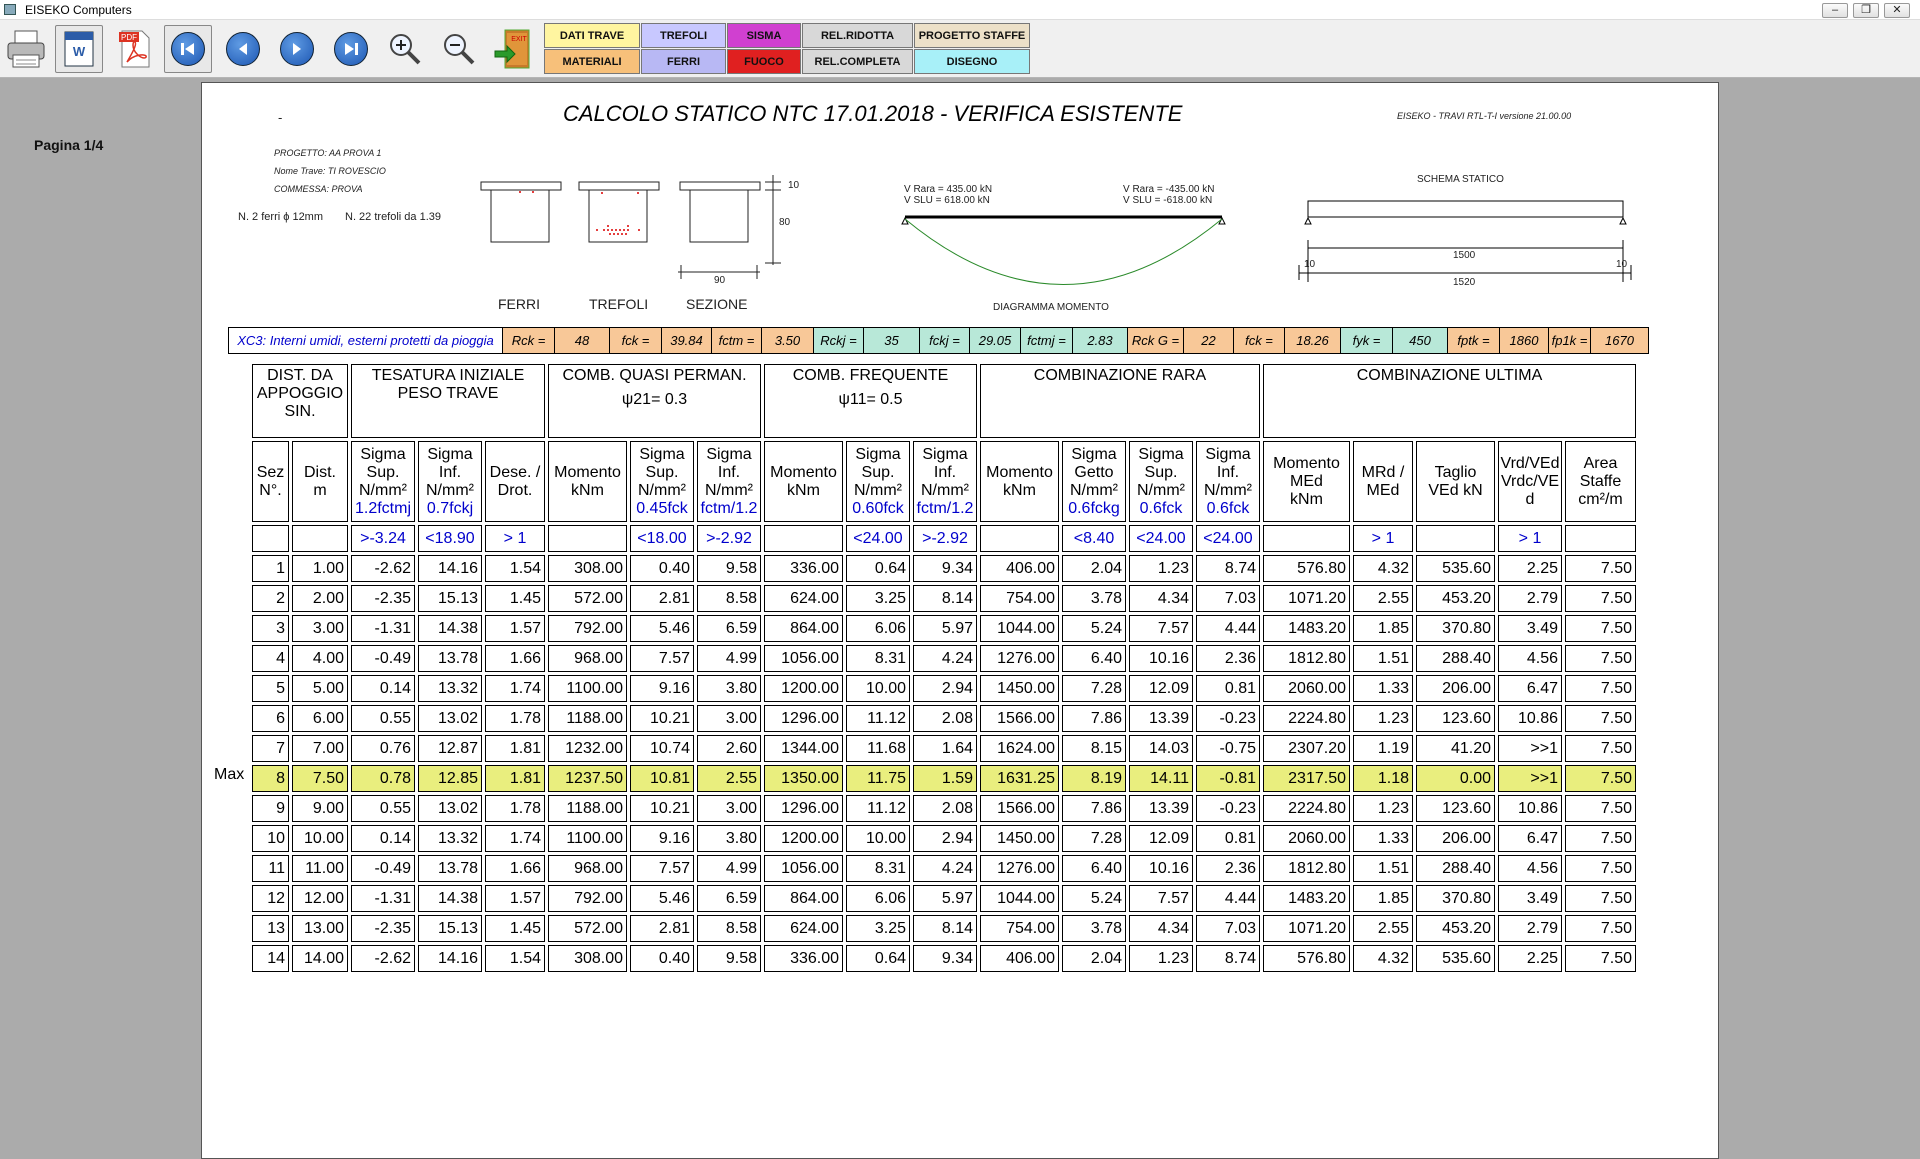  Describe the element at coordinates (243, 49) in the screenshot. I see `previous-page-button` at that location.